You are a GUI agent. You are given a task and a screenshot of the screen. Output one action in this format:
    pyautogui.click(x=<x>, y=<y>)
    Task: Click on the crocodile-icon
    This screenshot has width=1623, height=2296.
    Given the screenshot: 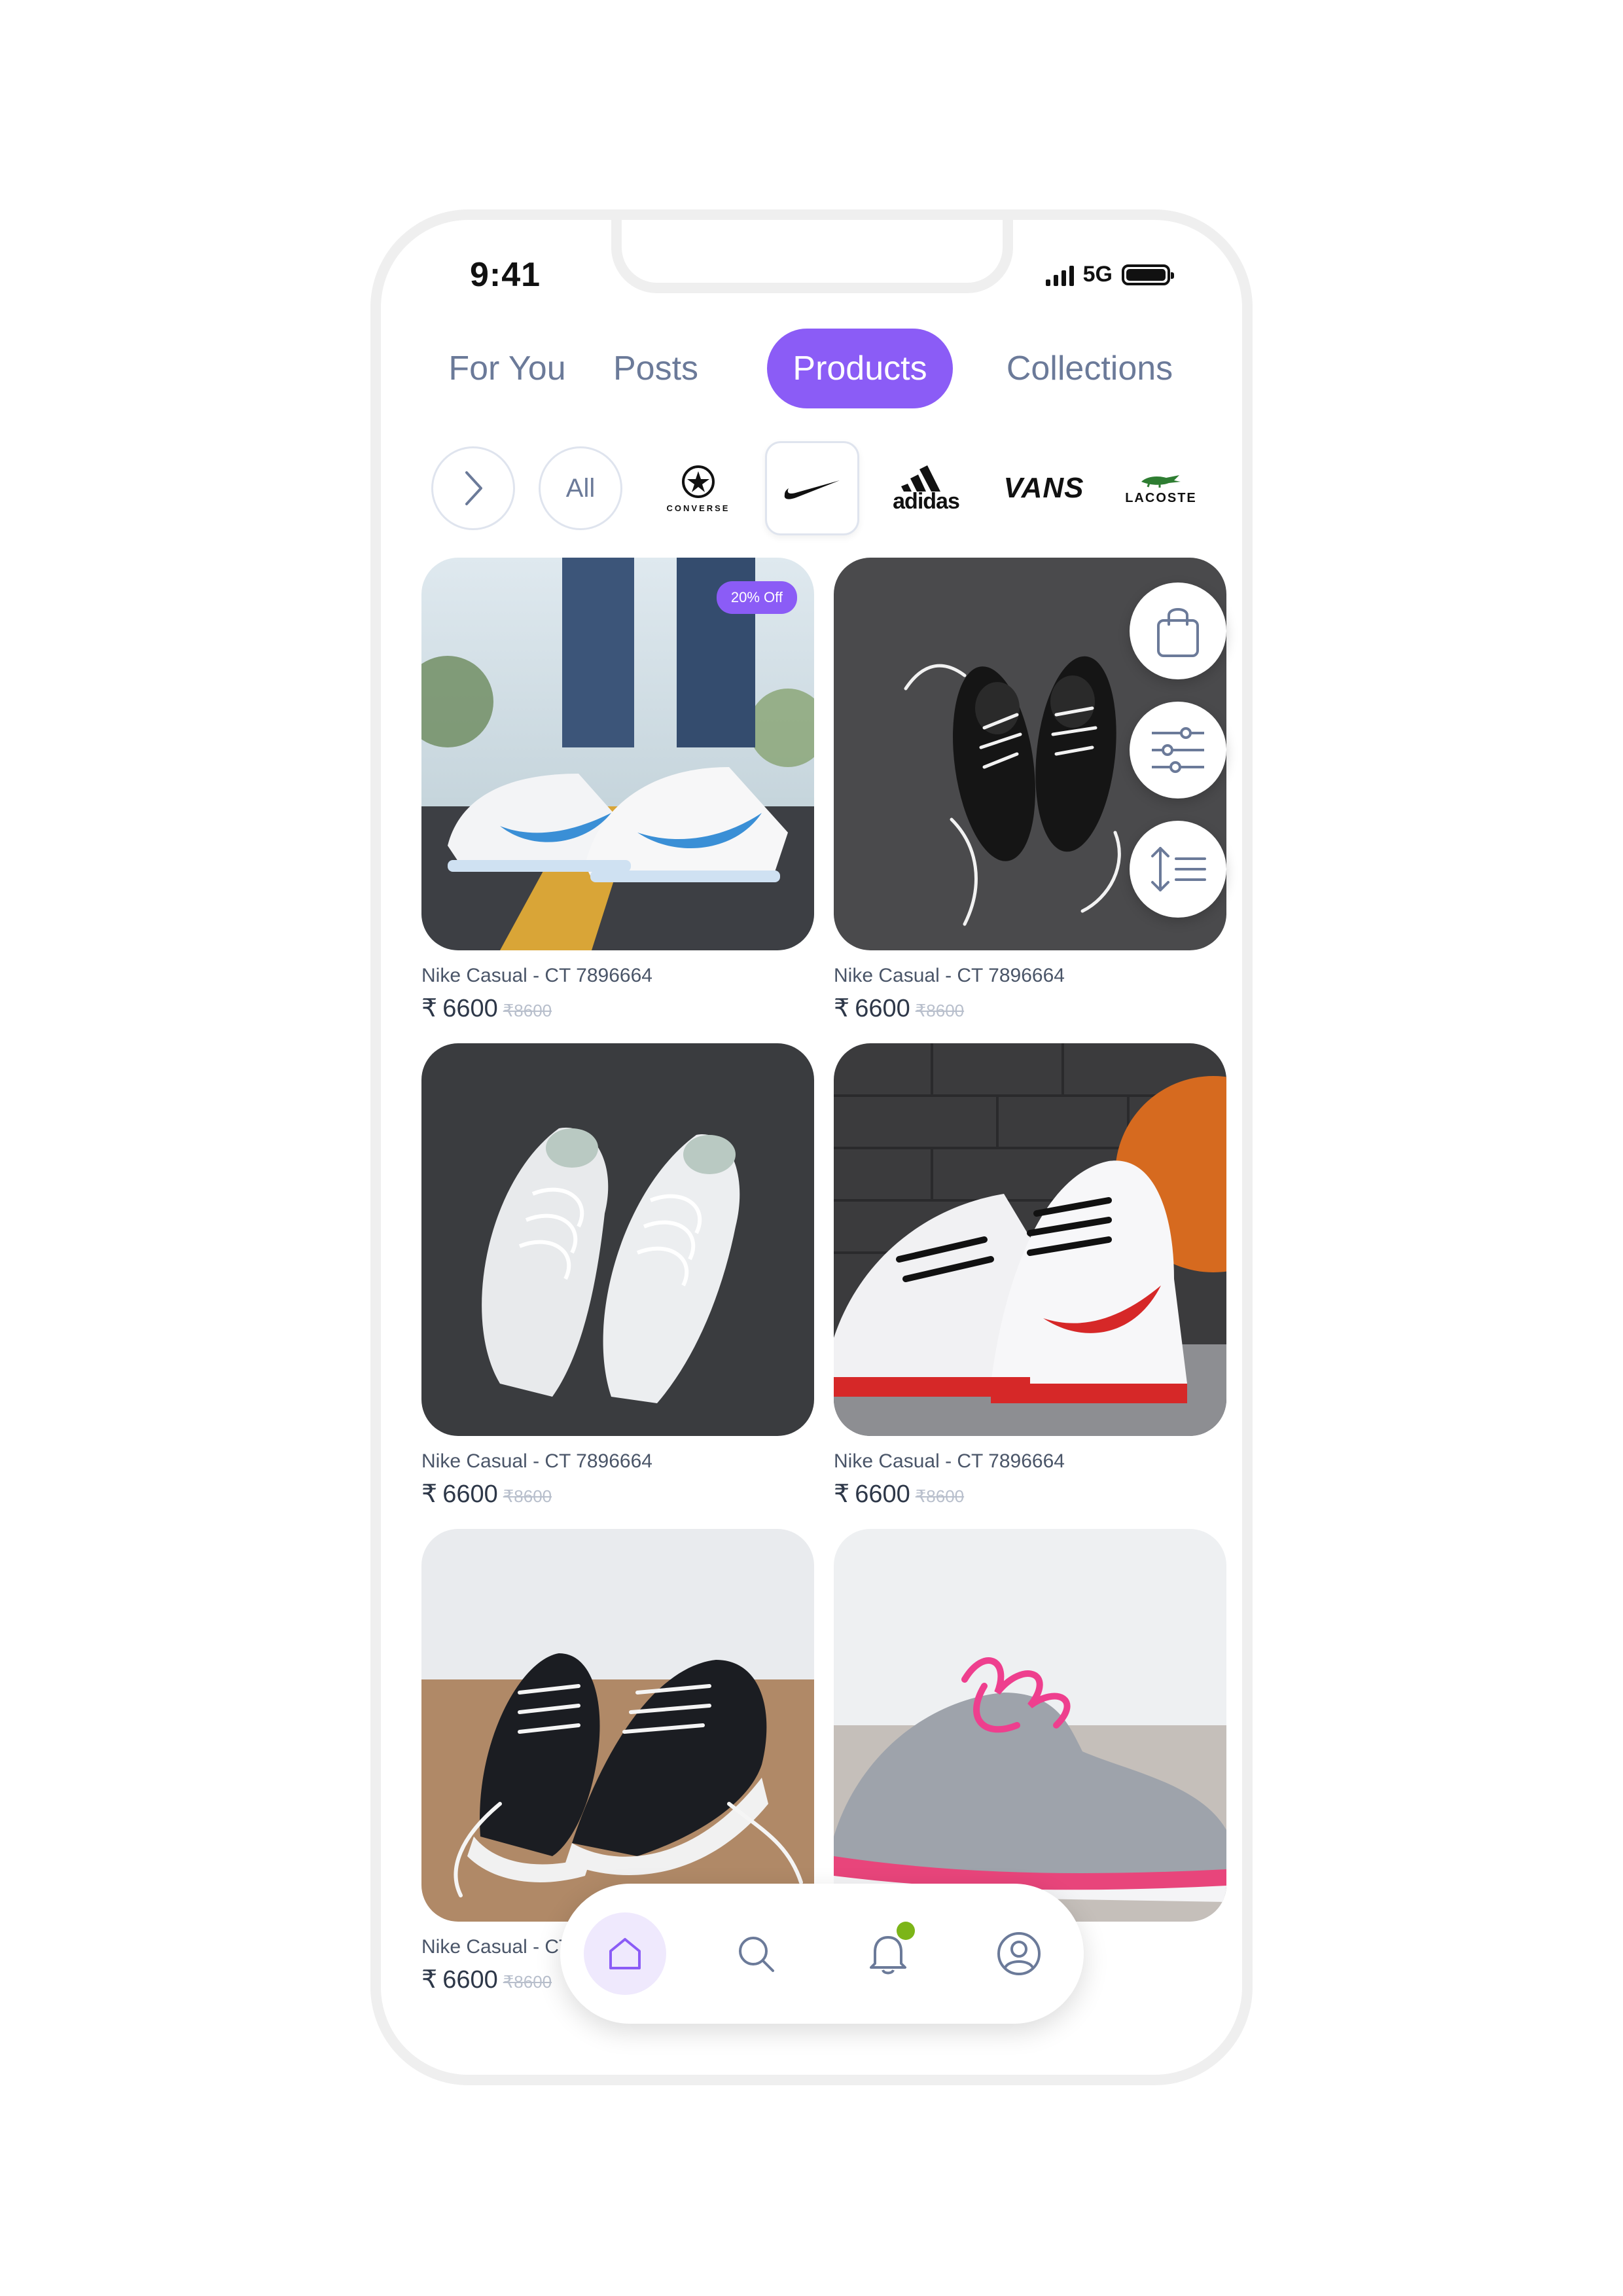 What is the action you would take?
    pyautogui.click(x=1161, y=481)
    